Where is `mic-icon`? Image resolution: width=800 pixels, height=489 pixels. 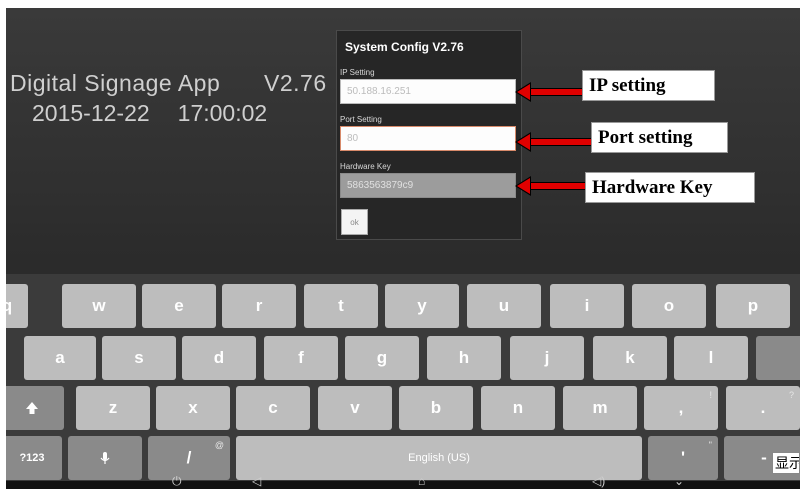 mic-icon is located at coordinates (105, 458).